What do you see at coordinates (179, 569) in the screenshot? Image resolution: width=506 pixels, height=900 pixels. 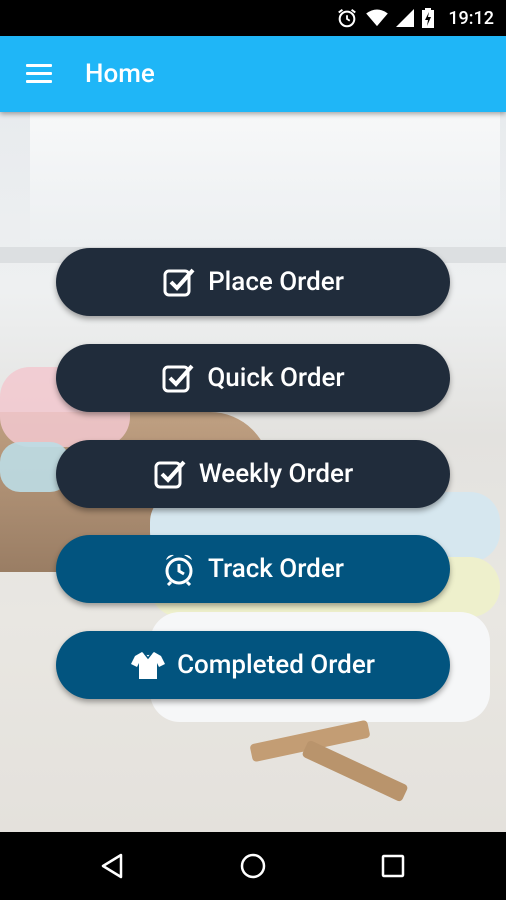 I see `alarm-clock-icon` at bounding box center [179, 569].